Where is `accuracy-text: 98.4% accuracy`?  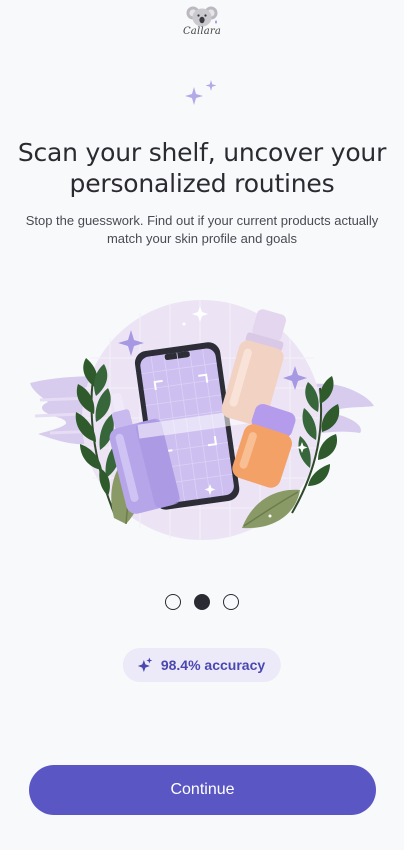
accuracy-text: 98.4% accuracy is located at coordinates (213, 665).